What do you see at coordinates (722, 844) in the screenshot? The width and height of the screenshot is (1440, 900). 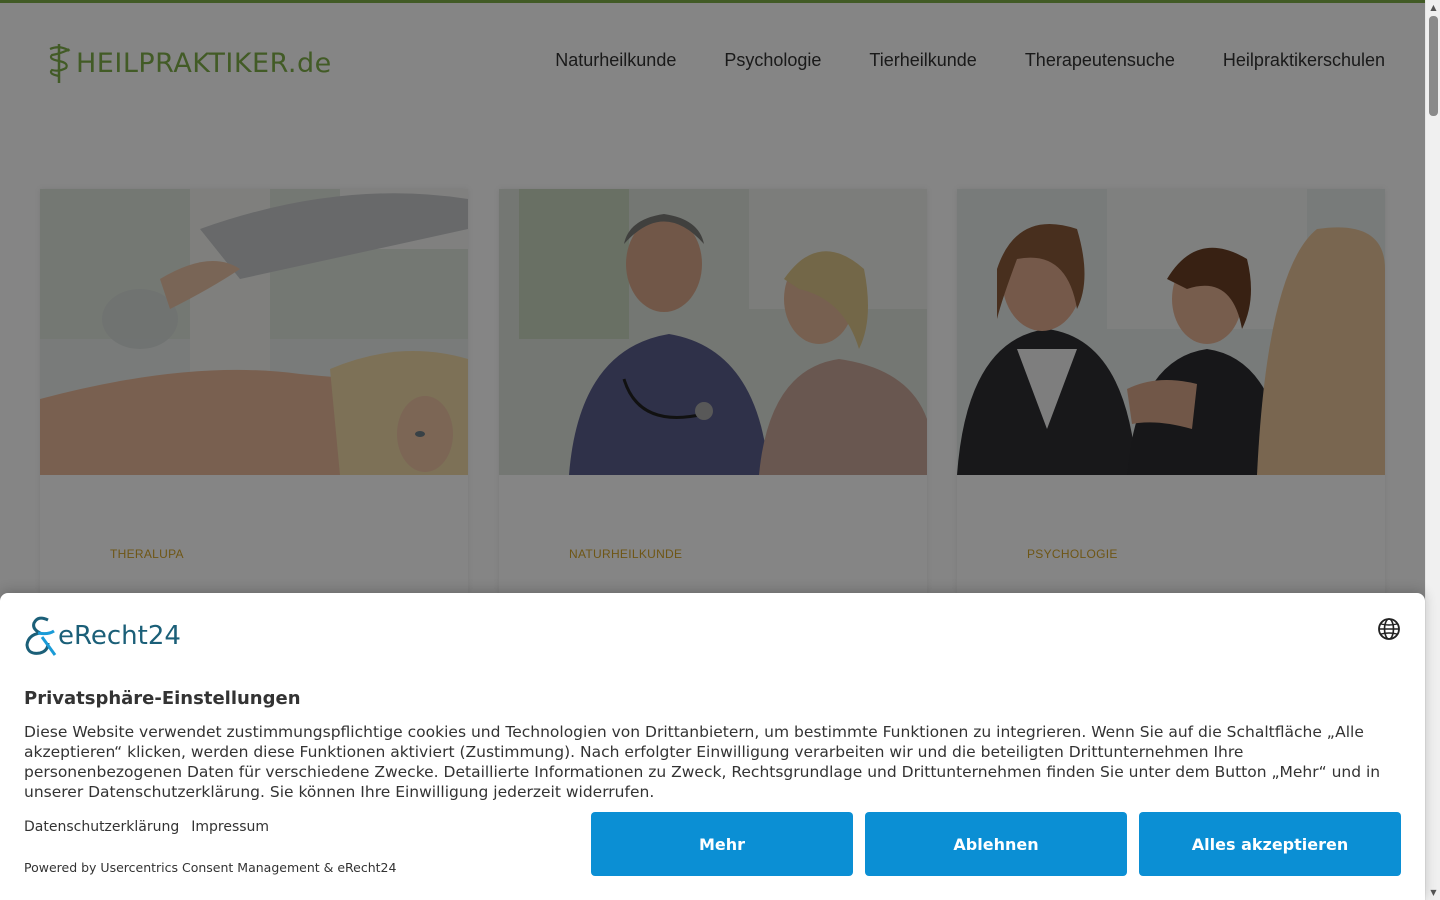 I see `more-button: Mehr` at bounding box center [722, 844].